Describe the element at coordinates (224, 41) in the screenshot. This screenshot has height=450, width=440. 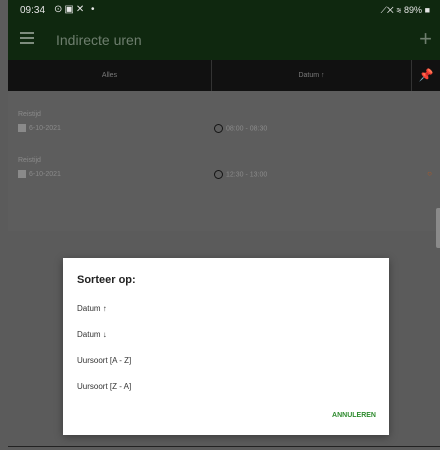
I see `app-bar: Indirecte uren +` at that location.